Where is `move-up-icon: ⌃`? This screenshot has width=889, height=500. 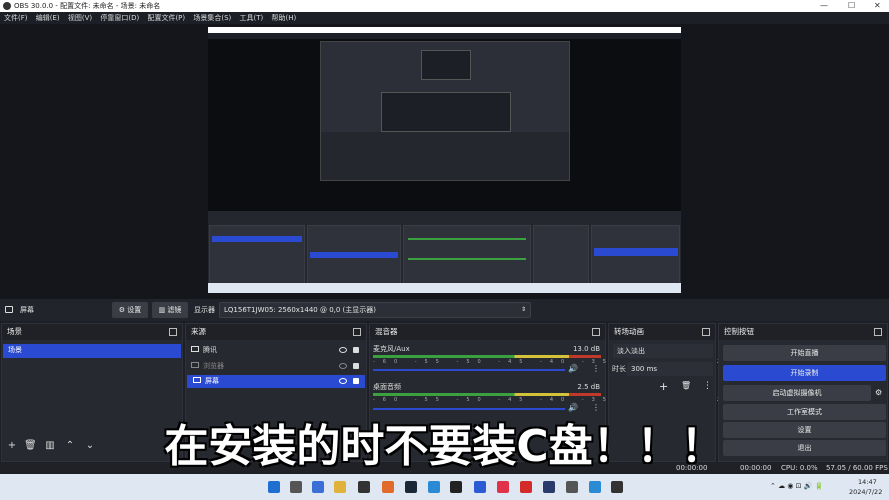
move-up-icon: ⌃ is located at coordinates (70, 446).